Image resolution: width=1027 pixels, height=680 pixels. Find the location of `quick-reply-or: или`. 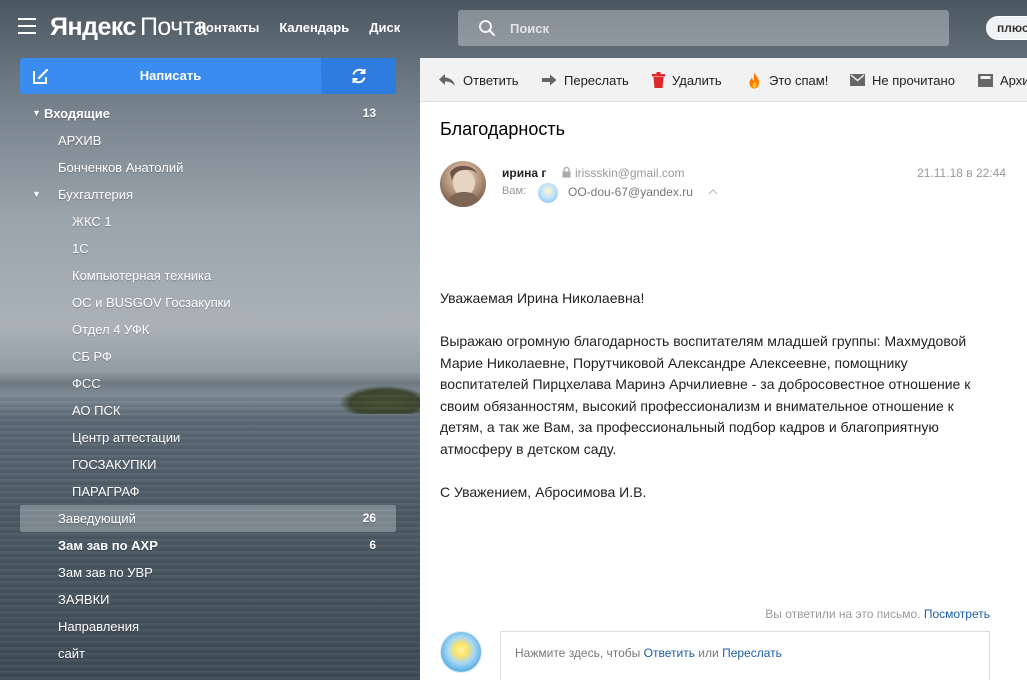

quick-reply-or: или is located at coordinates (708, 653).